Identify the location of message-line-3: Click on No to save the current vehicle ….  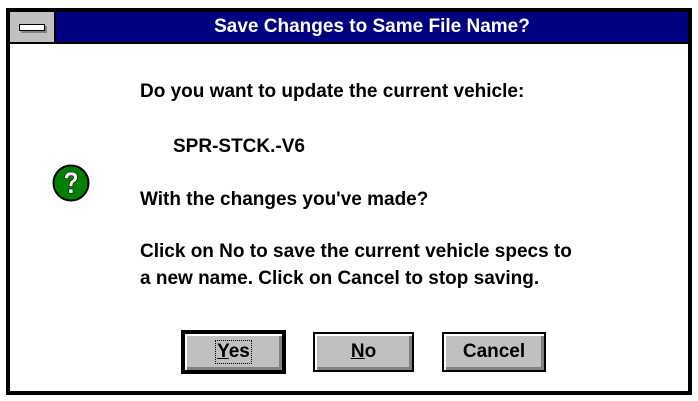
(356, 251).